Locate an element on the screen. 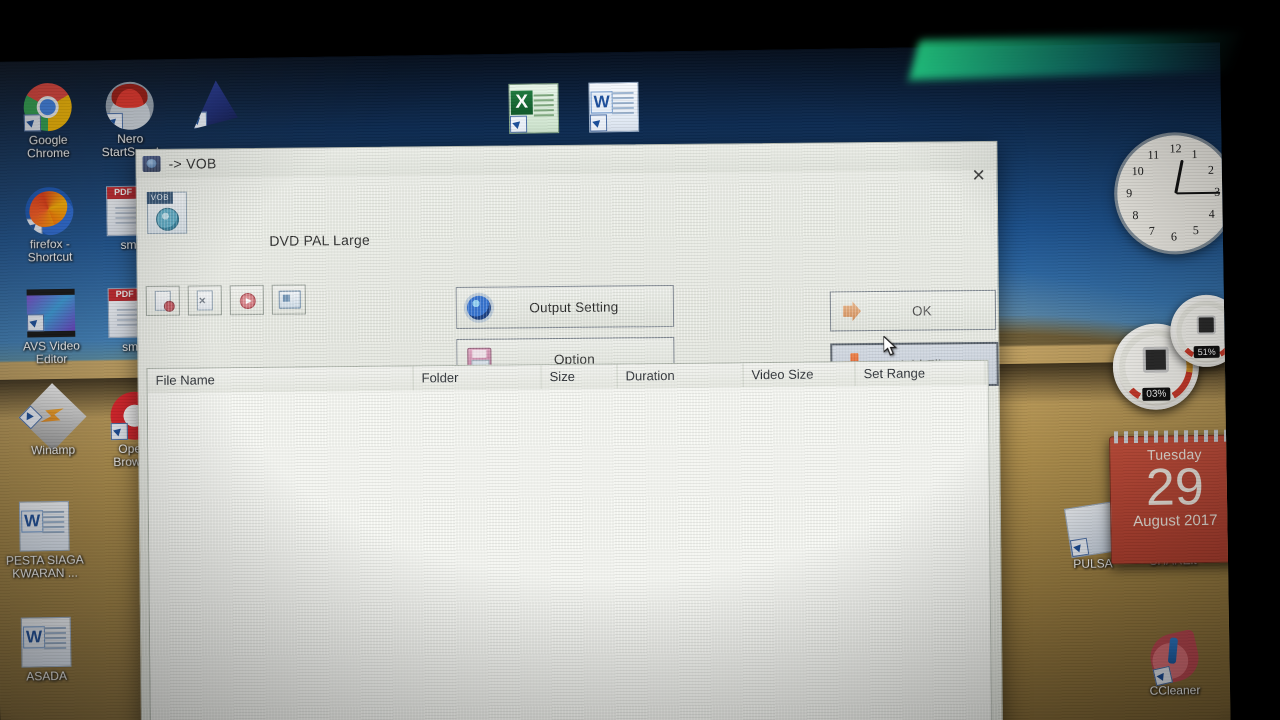  preview-button is located at coordinates (288, 299).